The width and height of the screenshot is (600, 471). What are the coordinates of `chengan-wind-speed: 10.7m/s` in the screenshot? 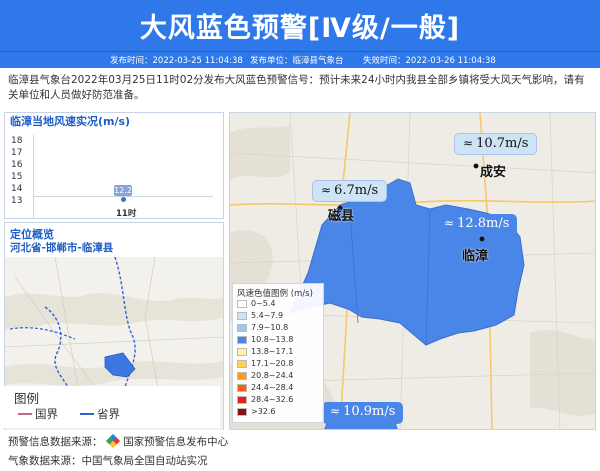 It's located at (502, 143).